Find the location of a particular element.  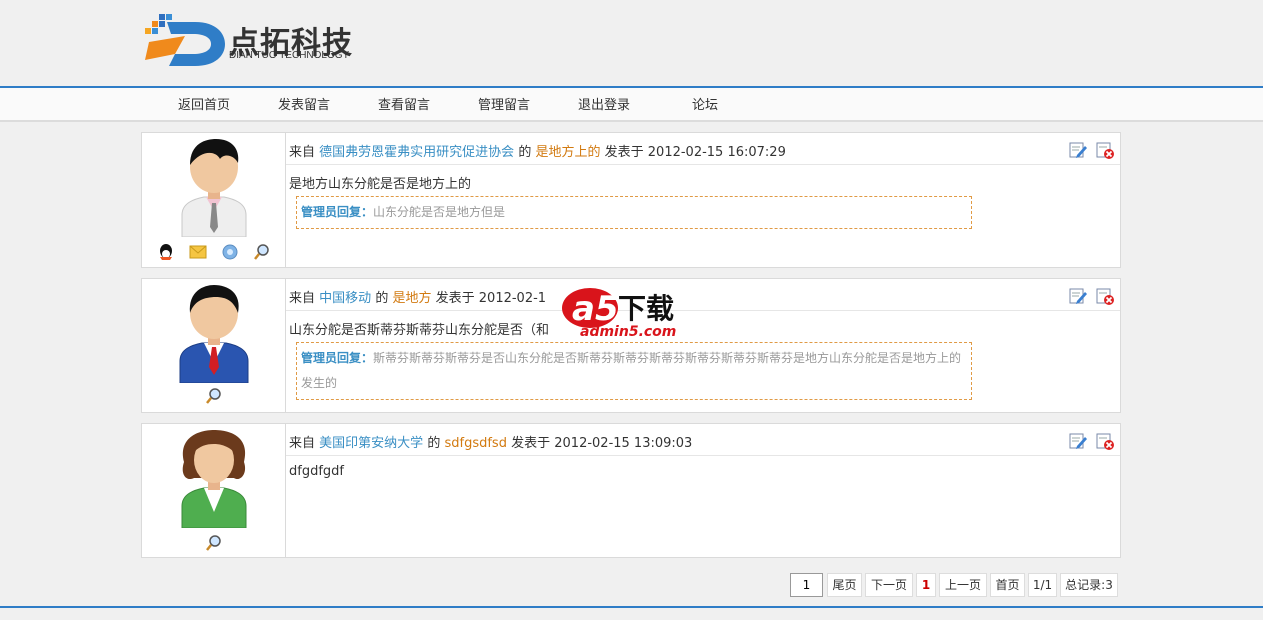

admin-reply: 管理员回复：山东分舵是否是地方但是 is located at coordinates (634, 212).